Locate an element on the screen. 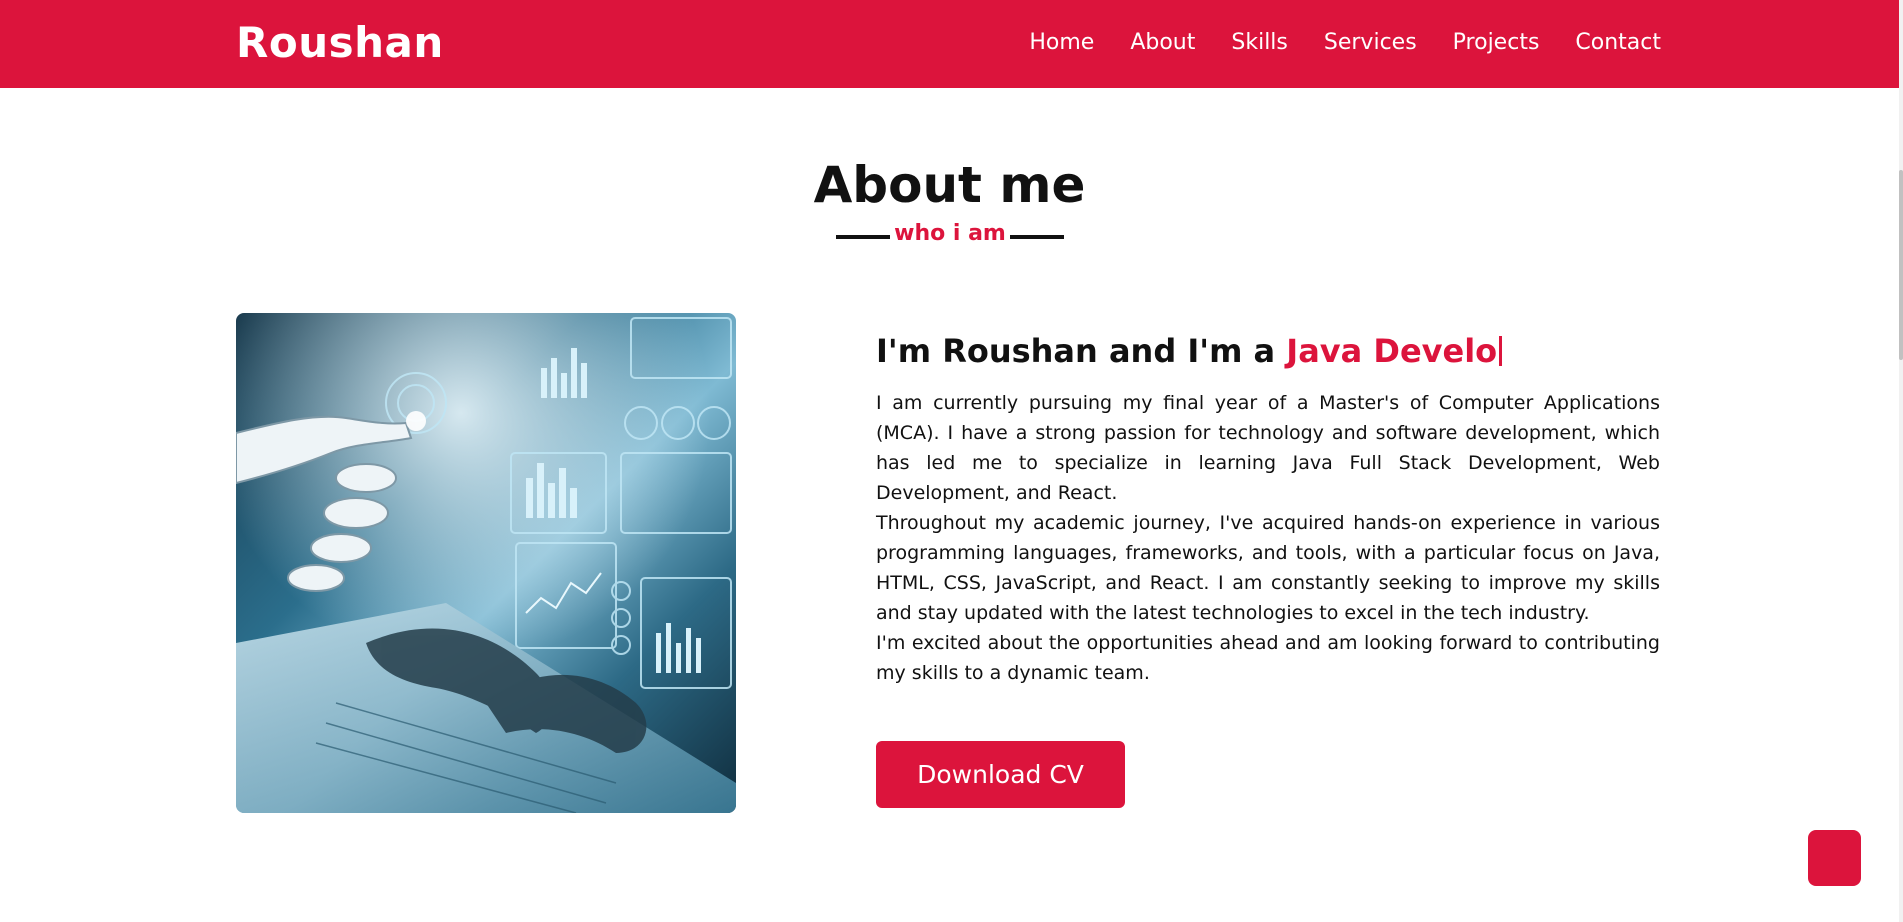  nav-link-projects: Projects is located at coordinates (1496, 42).